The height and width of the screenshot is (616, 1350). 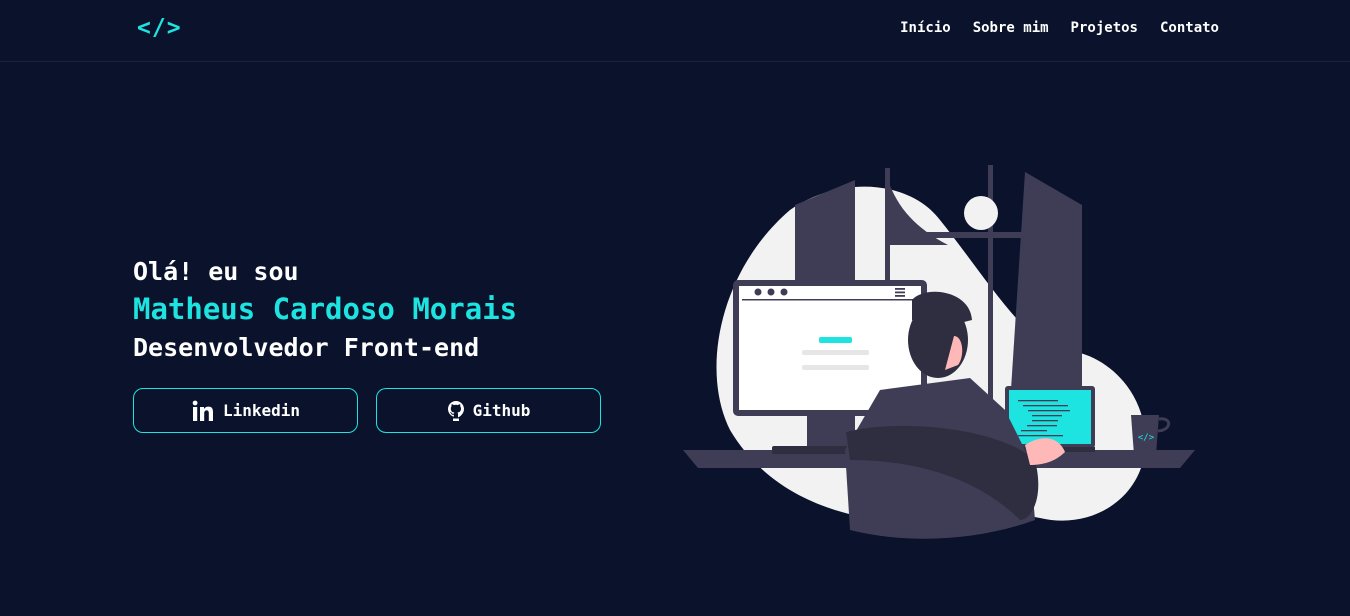 What do you see at coordinates (501, 410) in the screenshot?
I see `github-button-label: Github` at bounding box center [501, 410].